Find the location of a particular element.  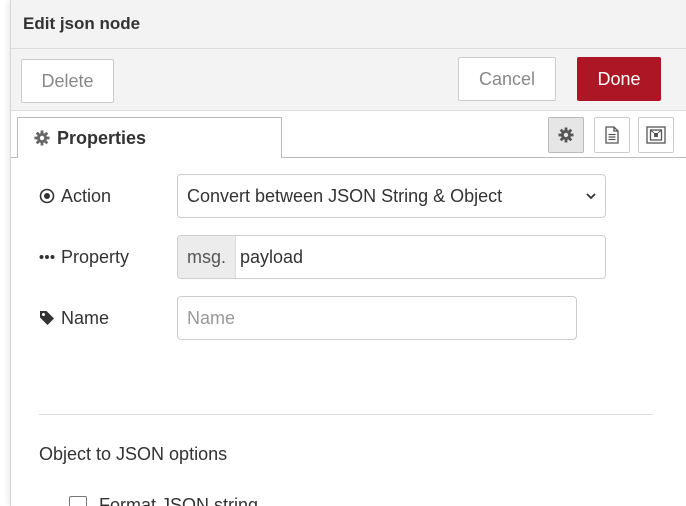

divider is located at coordinates (346, 414).